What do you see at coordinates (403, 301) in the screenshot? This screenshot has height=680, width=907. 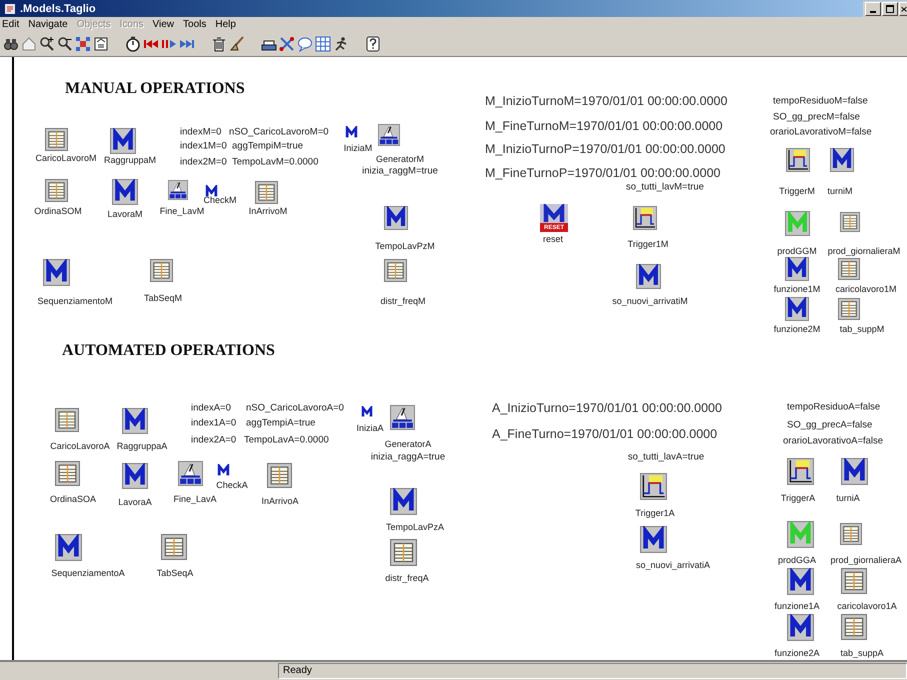 I see `object-label: distr_freqM` at bounding box center [403, 301].